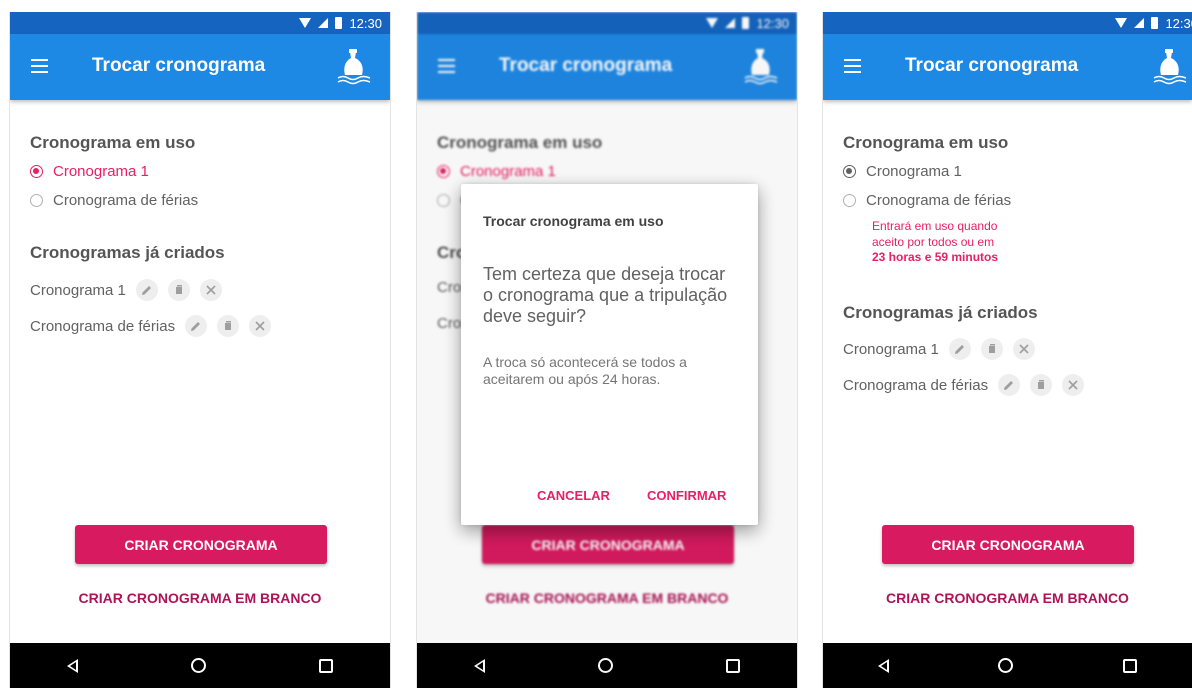  I want to click on confirm-button: CONFIRMAR, so click(686, 495).